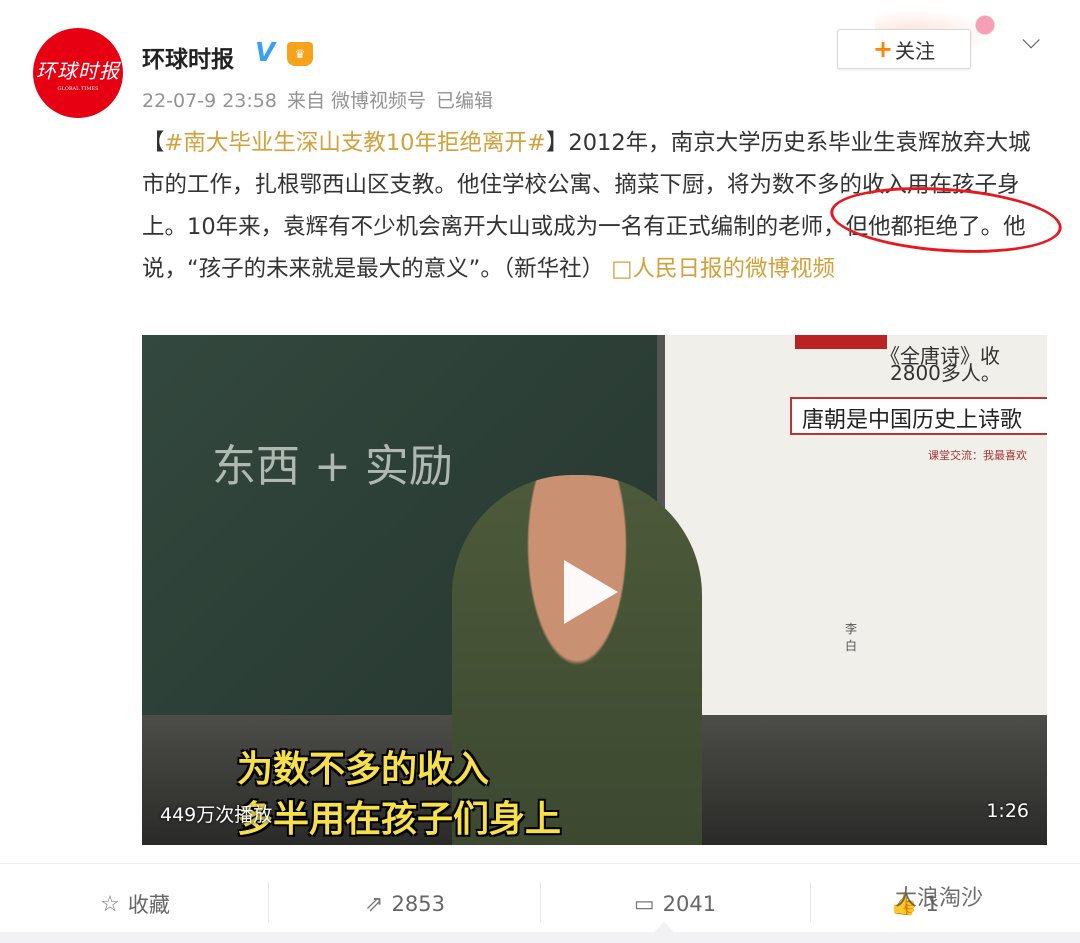 The image size is (1080, 943). I want to click on favorite-button: ☆ 收藏, so click(135, 904).